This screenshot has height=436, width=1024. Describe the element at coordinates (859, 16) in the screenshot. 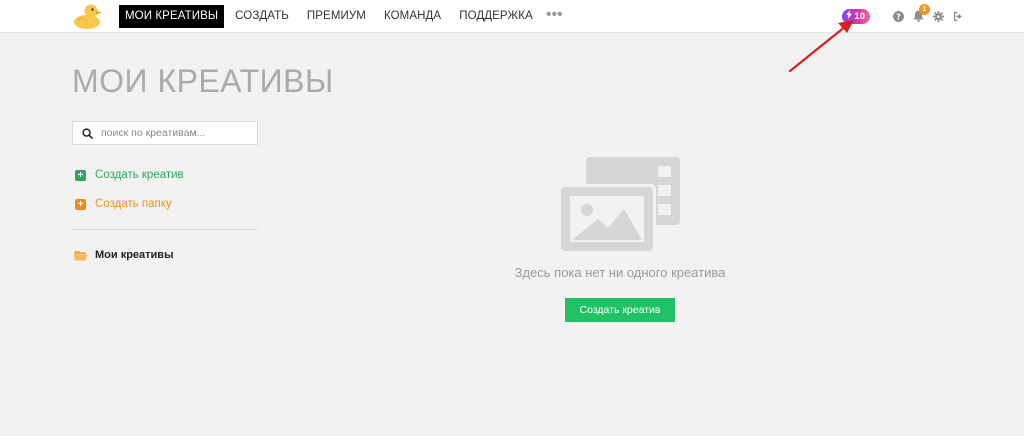

I see `credits-count: 10` at that location.